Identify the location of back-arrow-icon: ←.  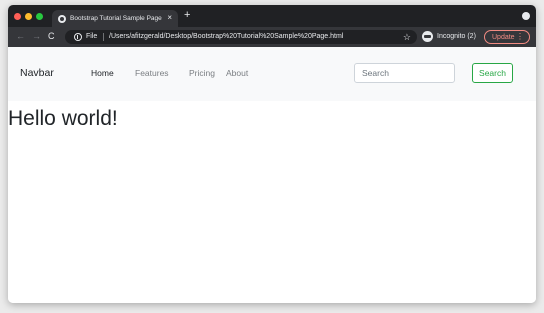
(20, 36).